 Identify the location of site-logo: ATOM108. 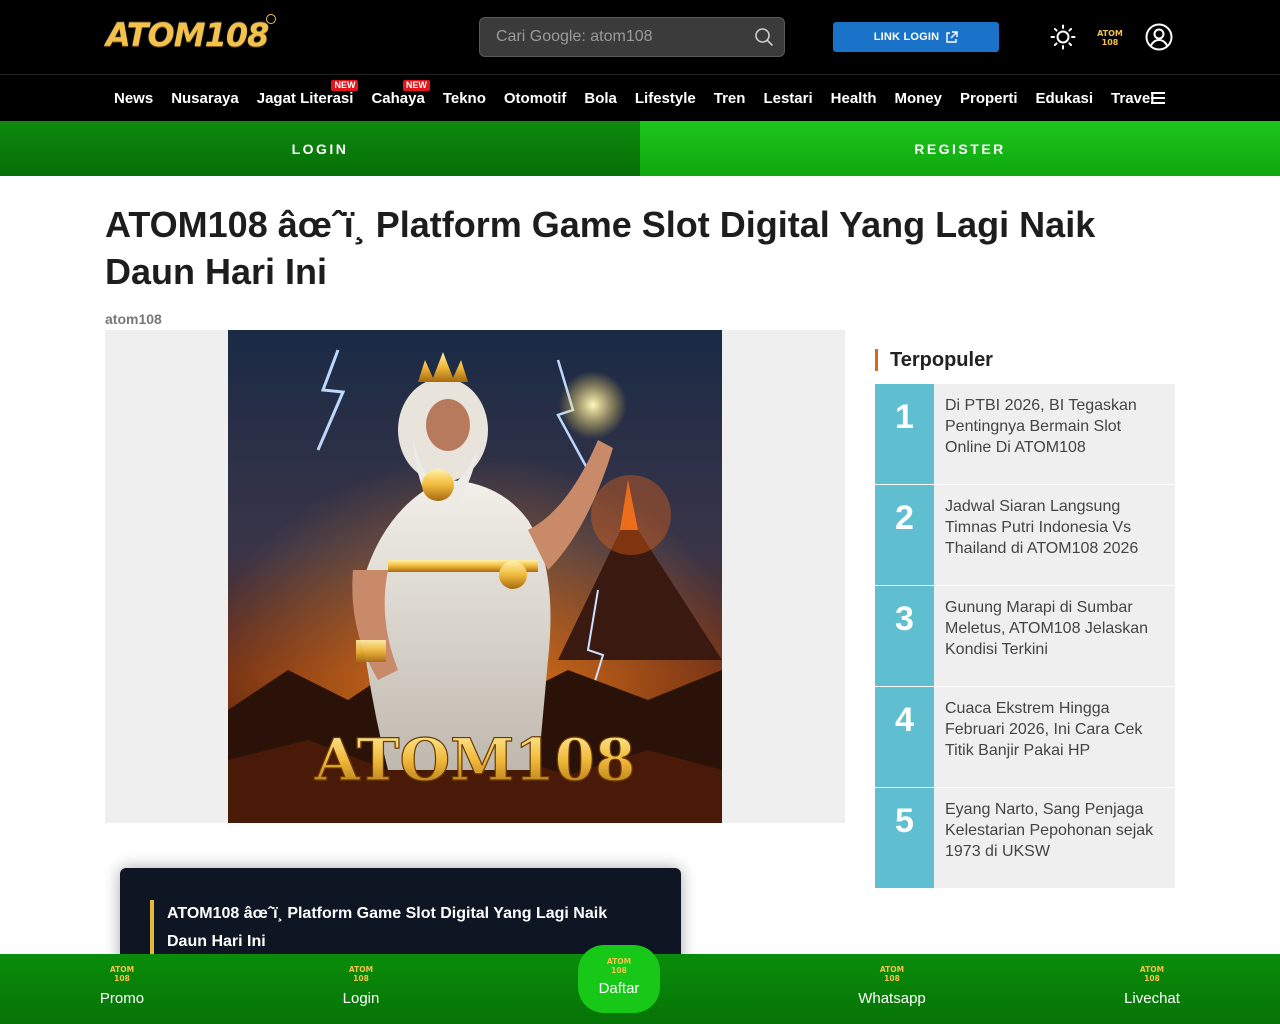
(191, 35).